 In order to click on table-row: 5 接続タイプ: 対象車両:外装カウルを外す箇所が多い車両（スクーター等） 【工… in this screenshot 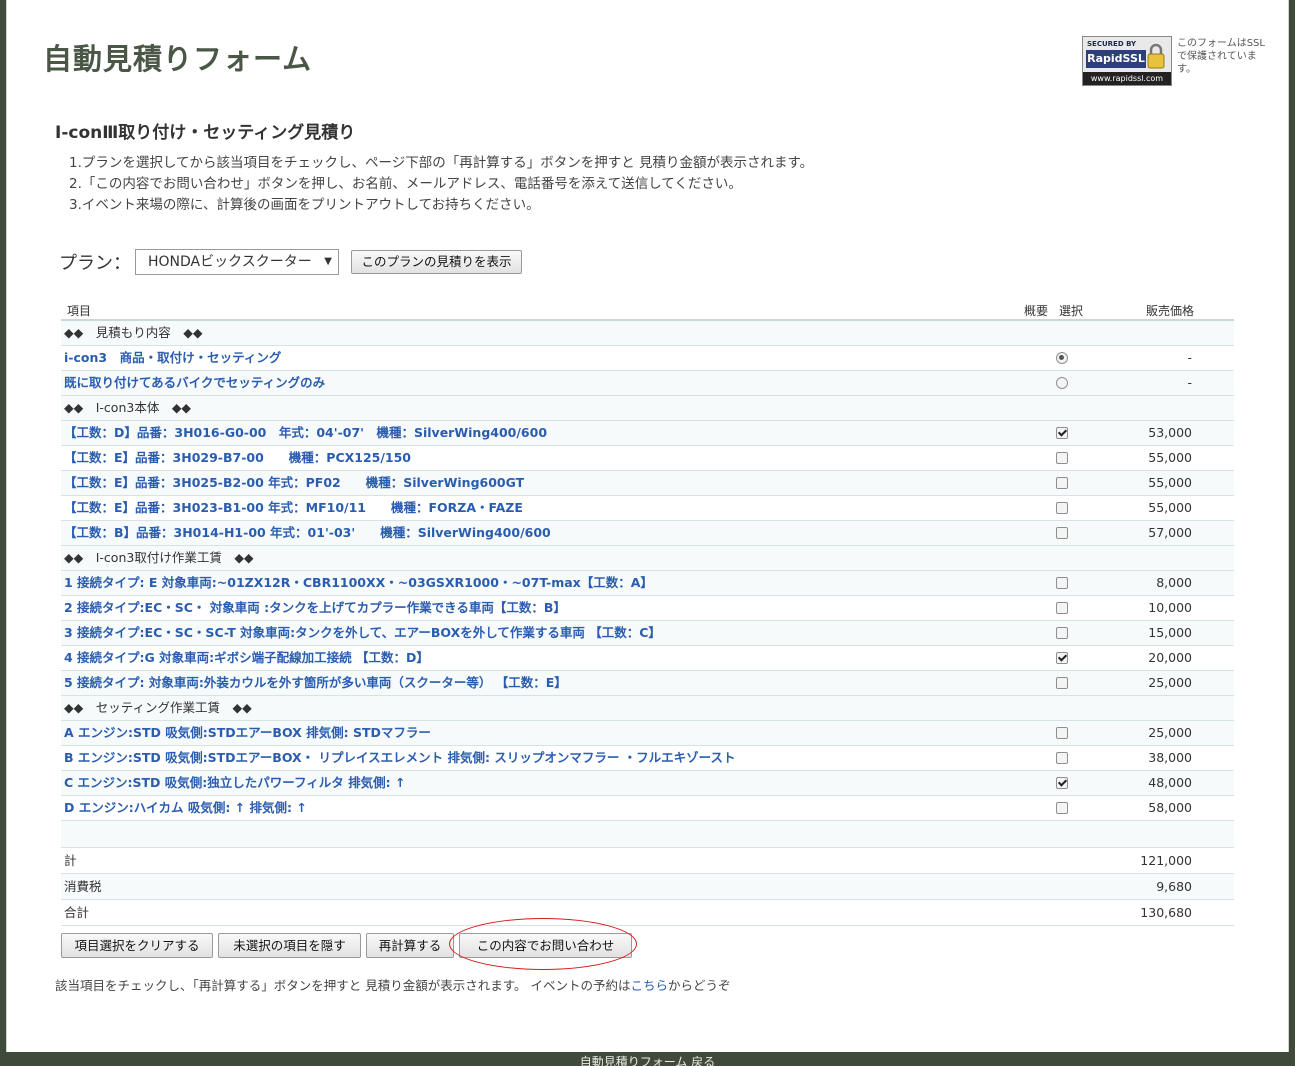, I will do `click(647, 683)`.